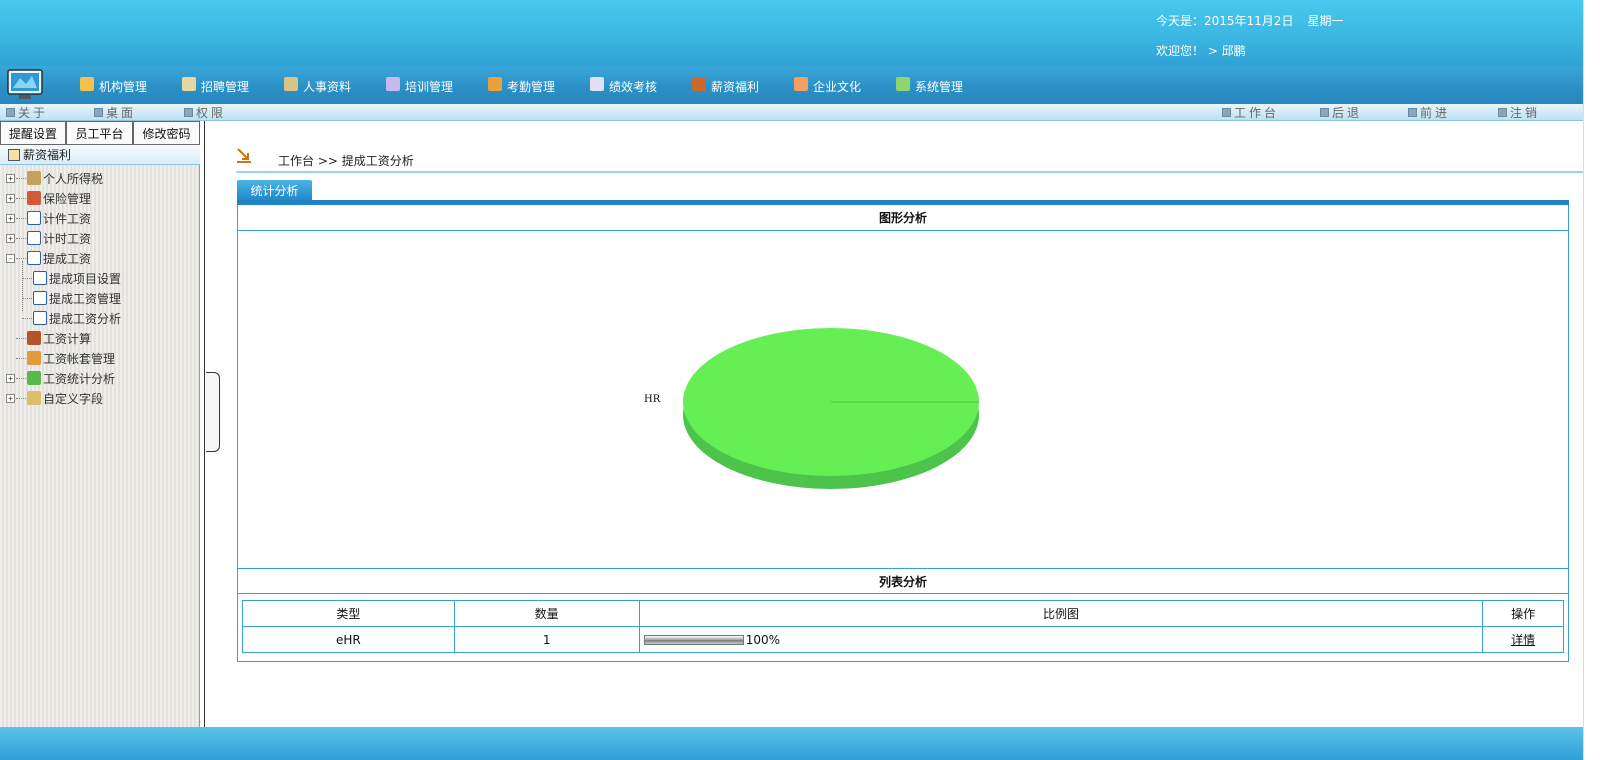 The width and height of the screenshot is (1600, 760). Describe the element at coordinates (597, 84) in the screenshot. I see `performance-icon` at that location.